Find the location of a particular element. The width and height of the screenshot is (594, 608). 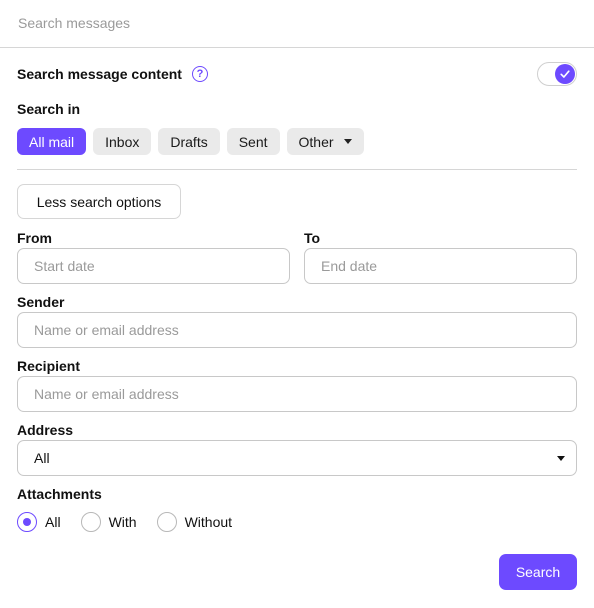

less-search-options-button: Less search options is located at coordinates (99, 201).